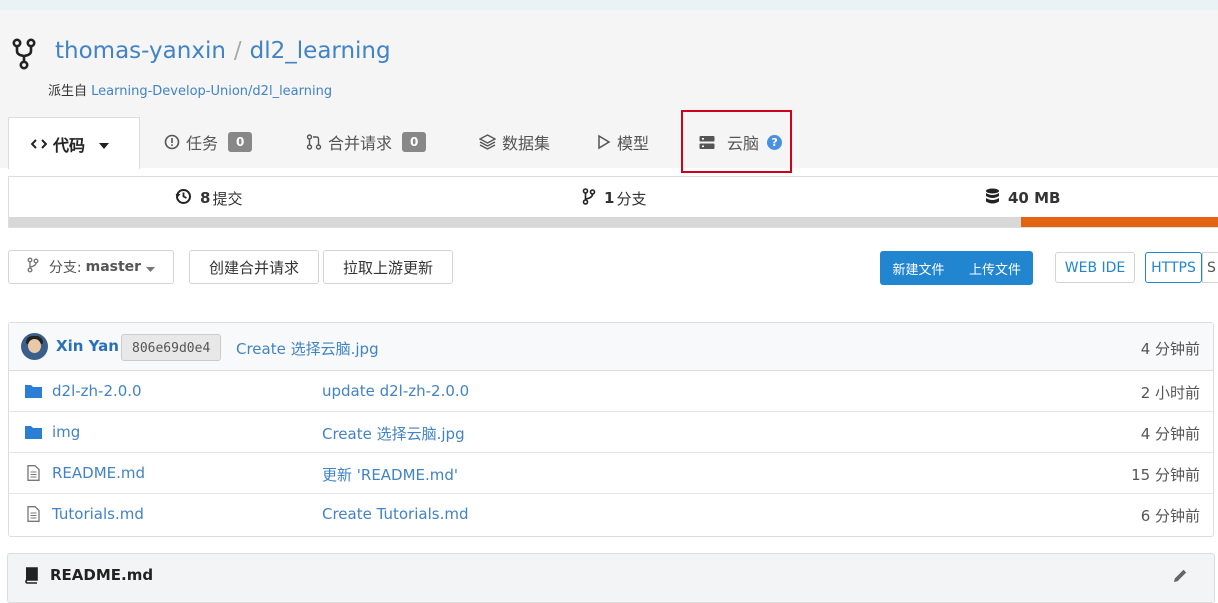 The width and height of the screenshot is (1218, 603). I want to click on file-commit-link: Create Tutorials.md, so click(395, 514).